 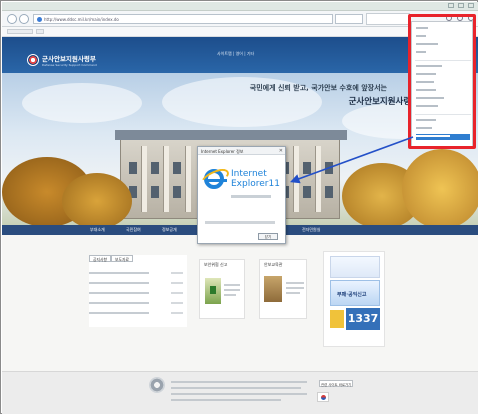 What do you see at coordinates (471, 5) in the screenshot?
I see `close-icon` at bounding box center [471, 5].